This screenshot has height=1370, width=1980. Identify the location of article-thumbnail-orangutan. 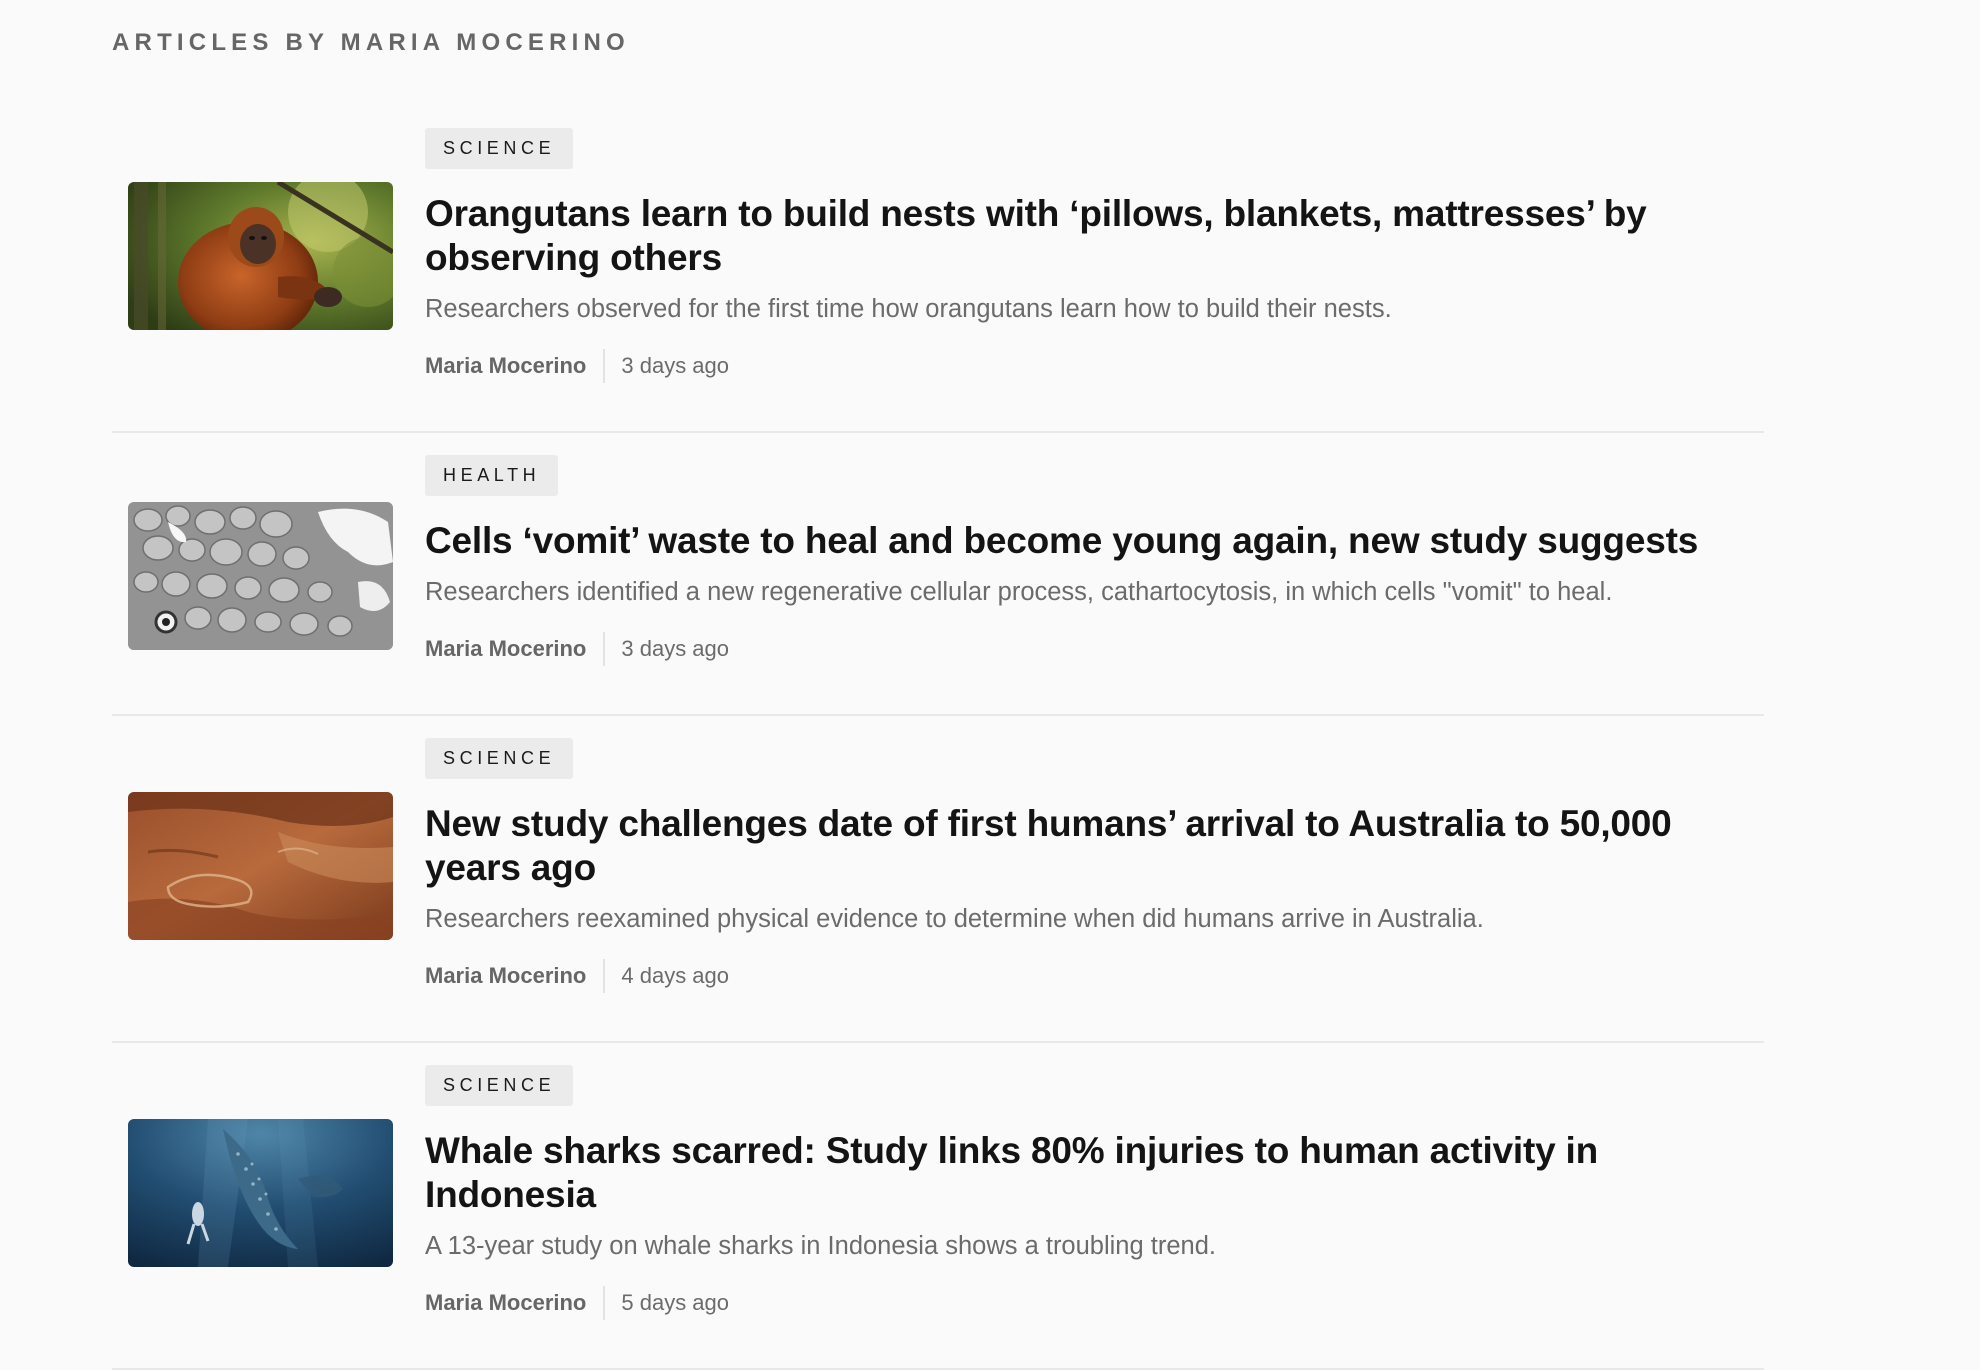
(260, 256).